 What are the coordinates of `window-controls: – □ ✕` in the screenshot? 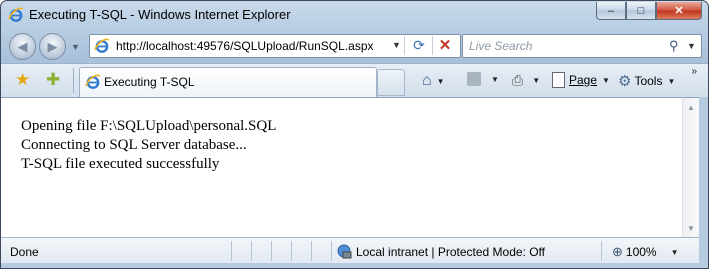 It's located at (649, 11).